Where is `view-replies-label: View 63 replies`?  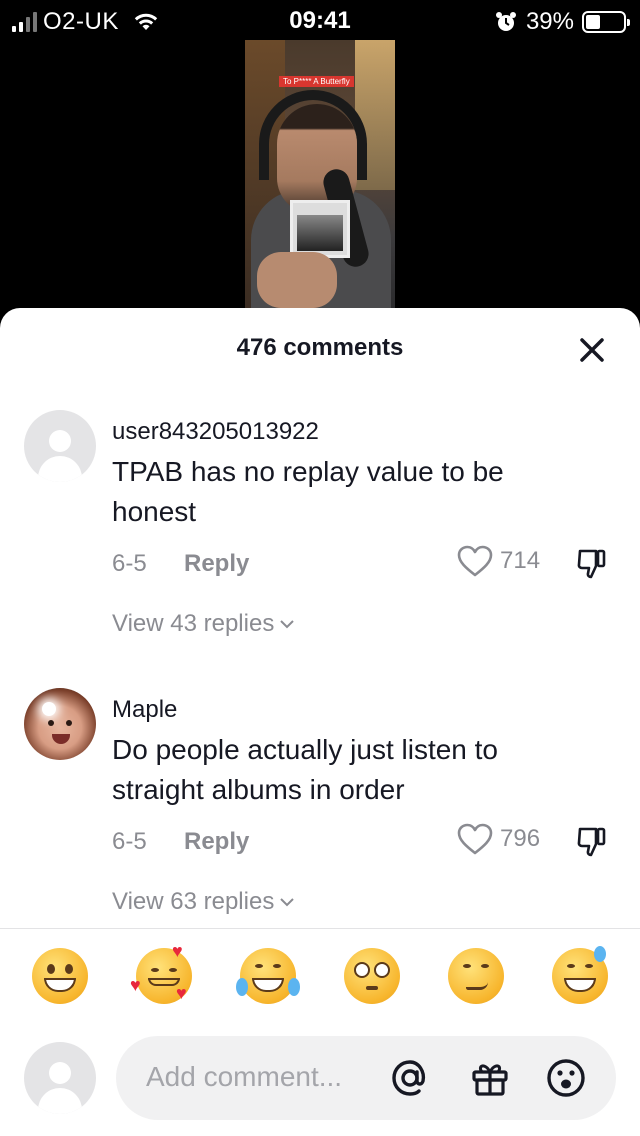 view-replies-label: View 63 replies is located at coordinates (193, 901).